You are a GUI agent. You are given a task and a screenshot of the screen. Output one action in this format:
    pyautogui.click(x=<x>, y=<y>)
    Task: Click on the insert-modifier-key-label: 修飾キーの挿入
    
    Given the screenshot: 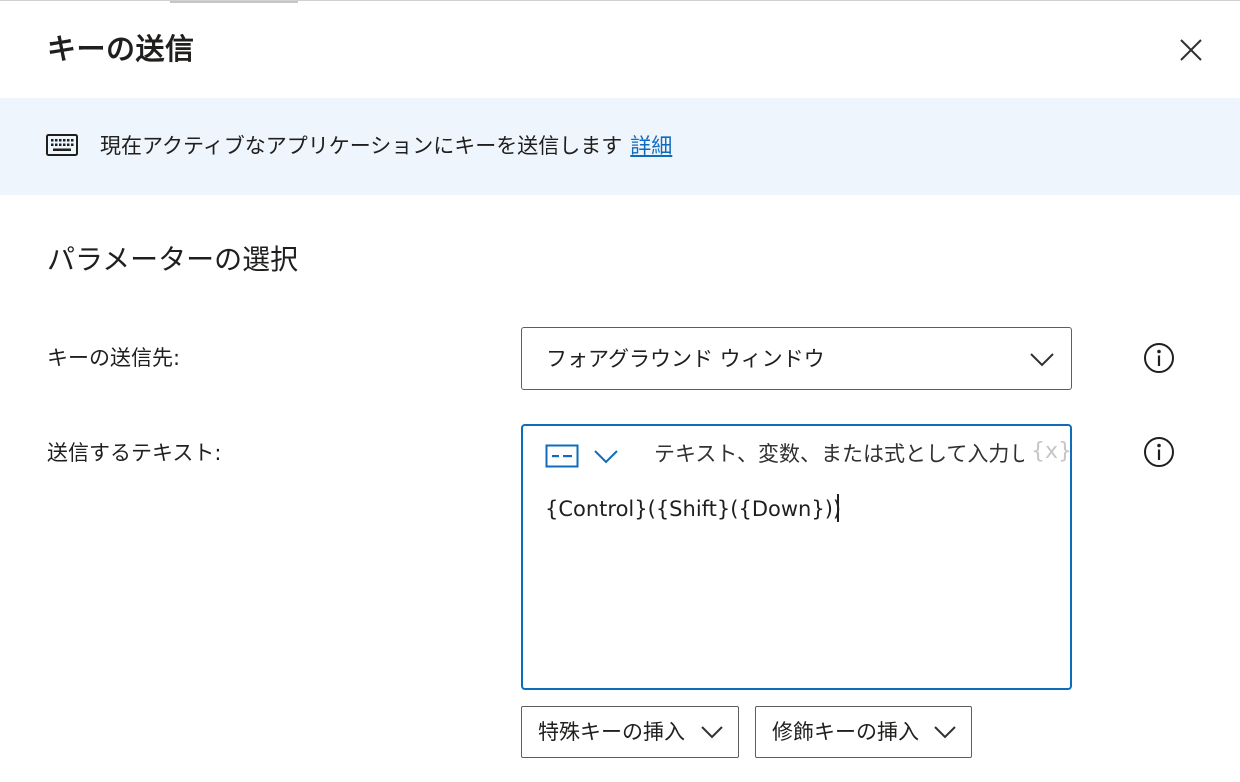 What is the action you would take?
    pyautogui.click(x=845, y=732)
    